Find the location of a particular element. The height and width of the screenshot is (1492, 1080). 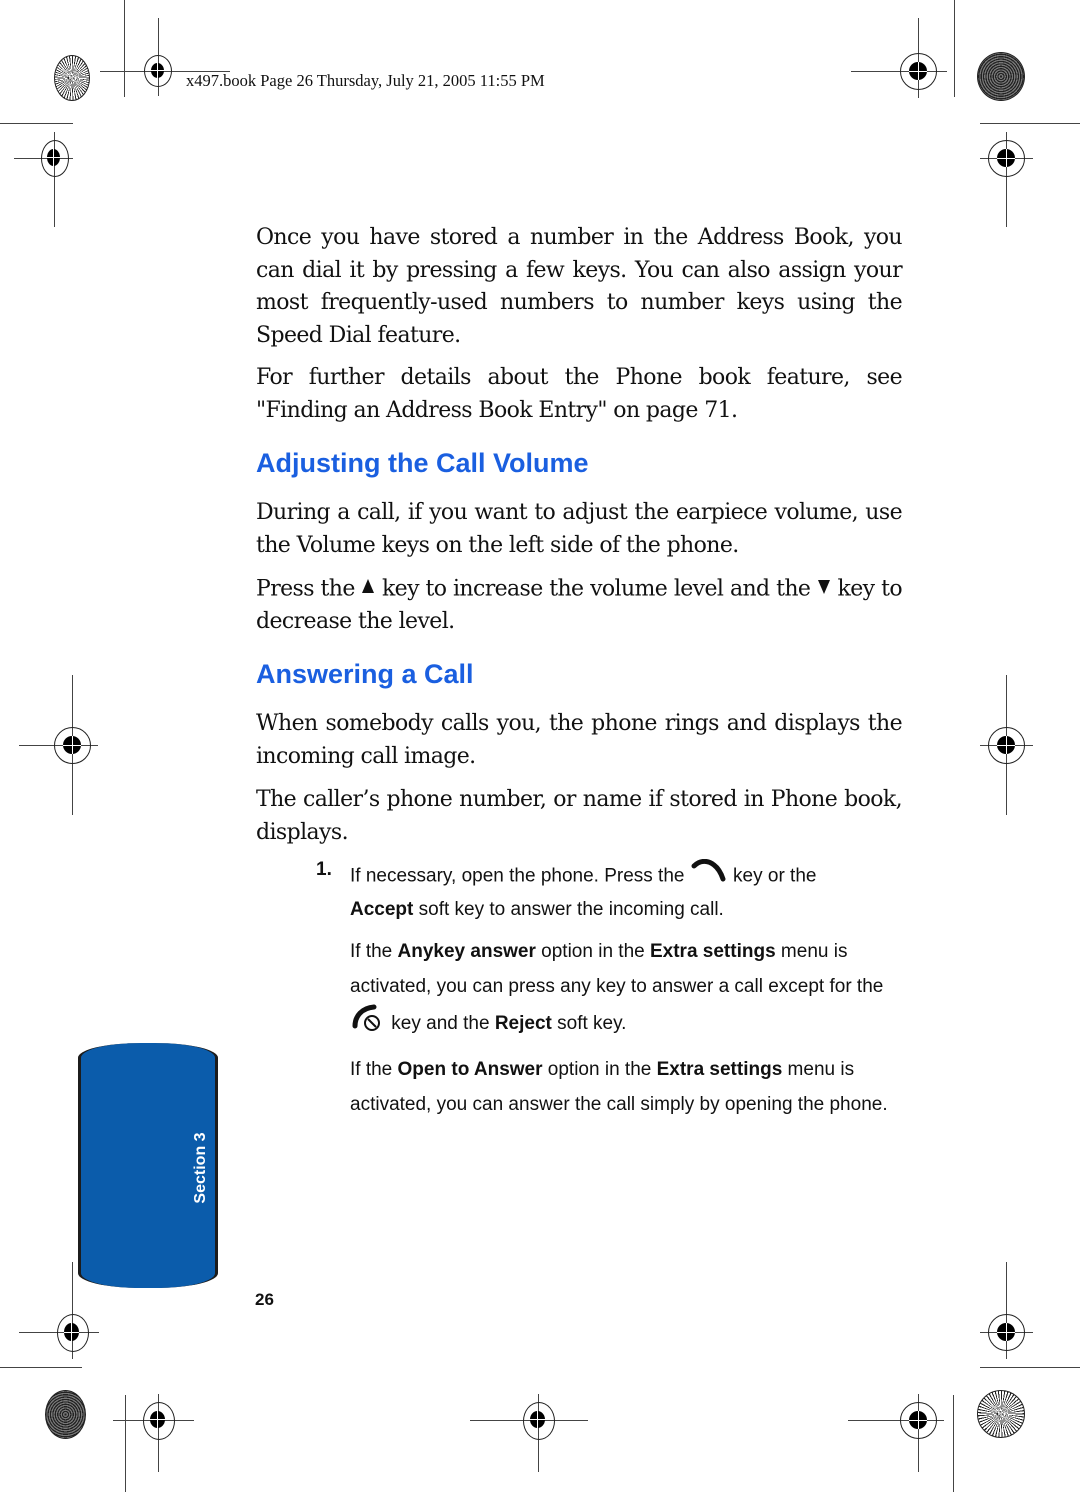

reject-soft-key-label: Reject is located at coordinates (523, 1024).